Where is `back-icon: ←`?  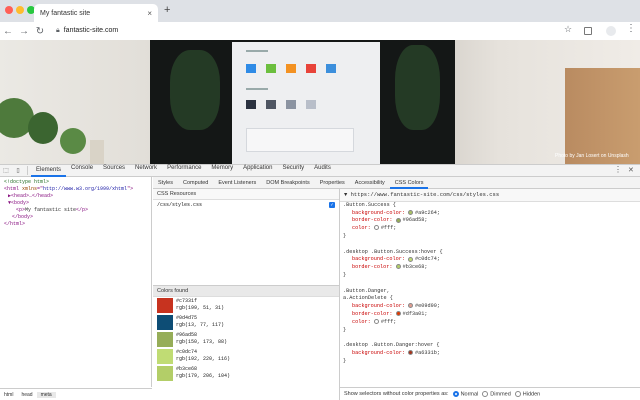
back-icon: ← is located at coordinates (8, 31).